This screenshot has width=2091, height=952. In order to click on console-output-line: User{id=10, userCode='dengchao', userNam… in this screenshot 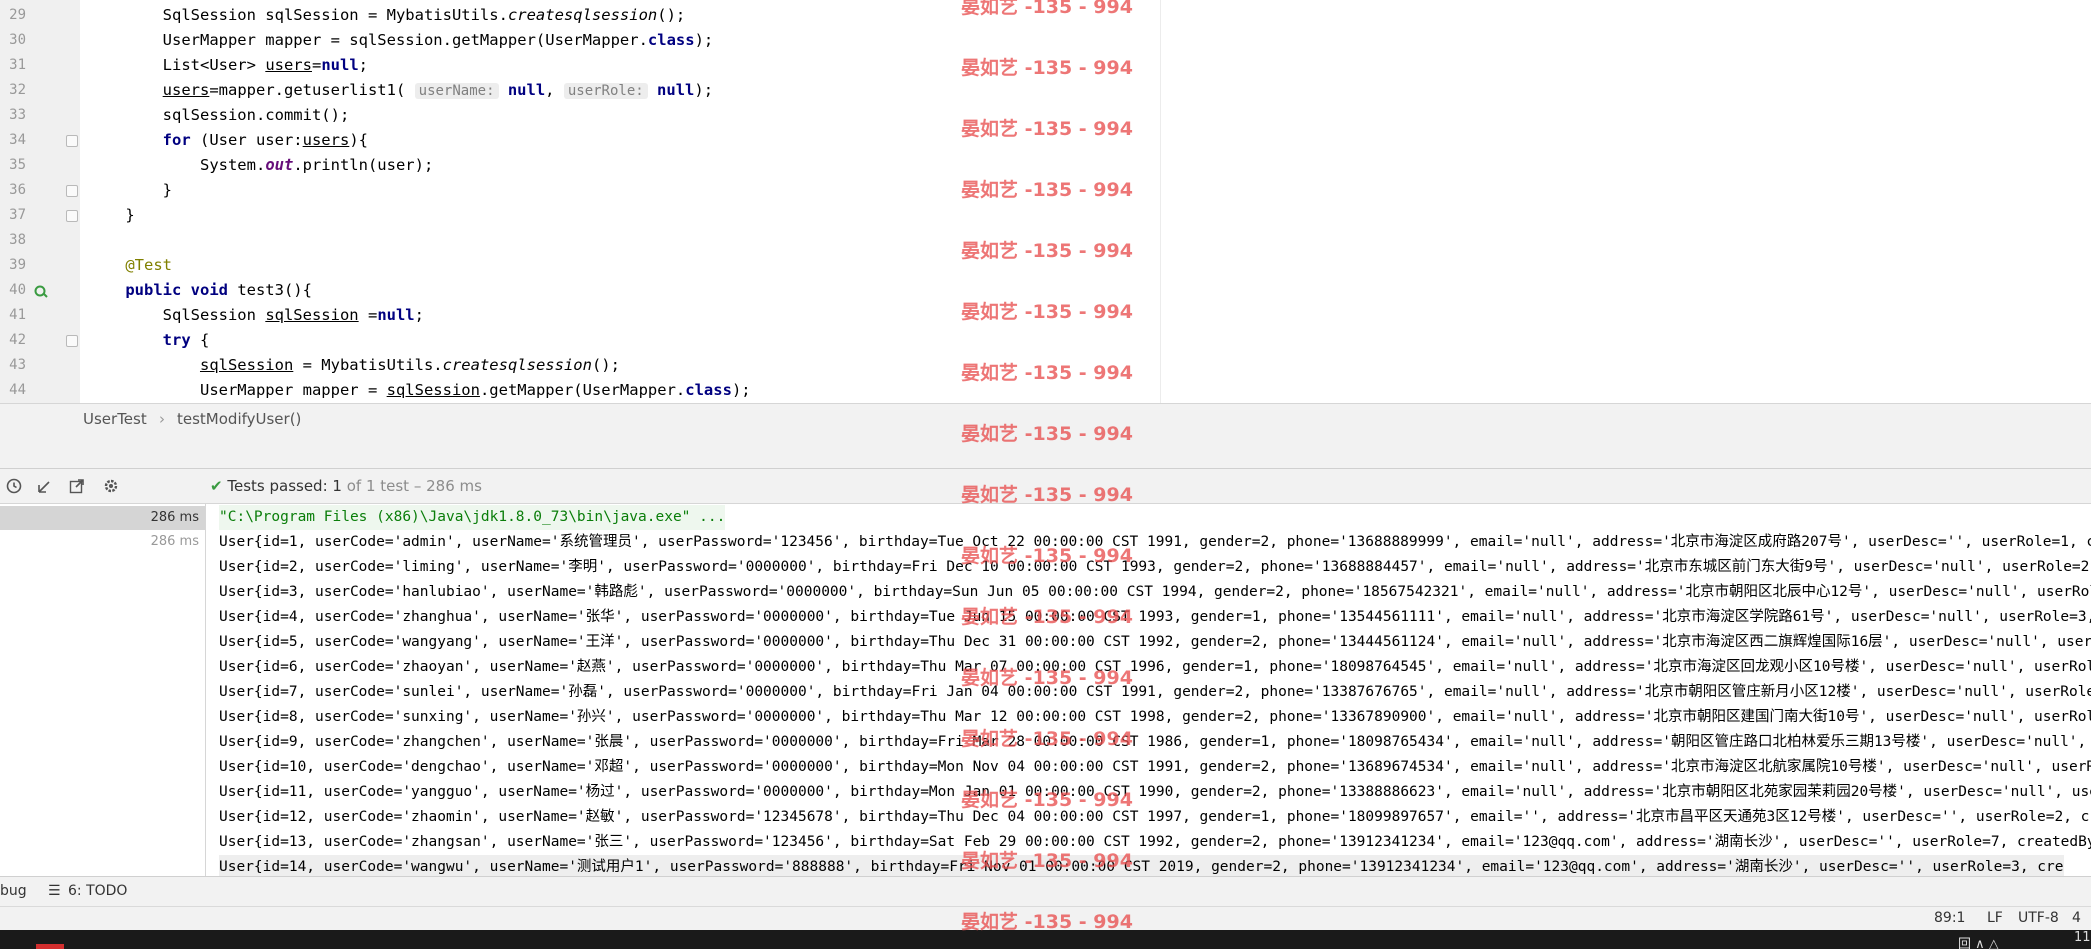, I will do `click(1155, 767)`.